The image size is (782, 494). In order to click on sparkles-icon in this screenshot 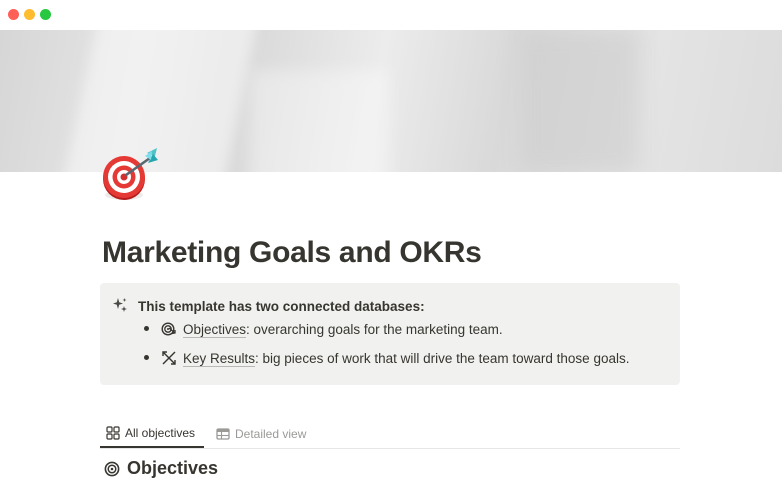, I will do `click(120, 305)`.